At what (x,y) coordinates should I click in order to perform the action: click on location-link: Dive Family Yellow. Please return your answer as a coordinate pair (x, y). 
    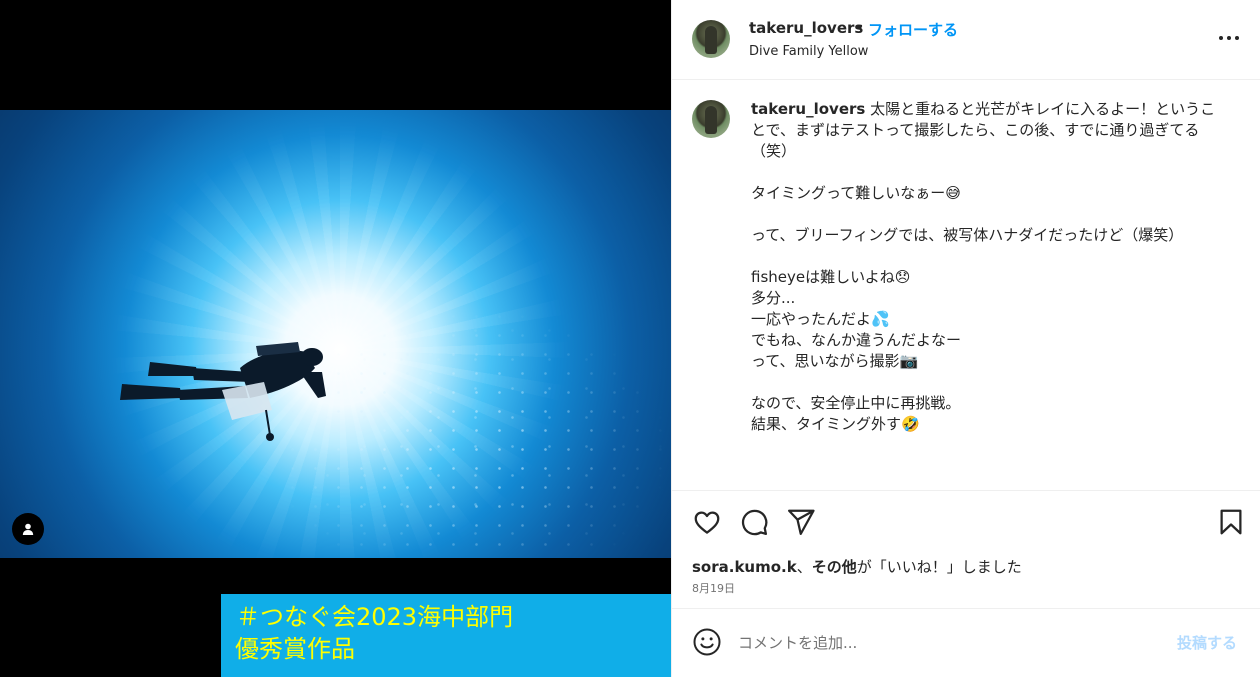
    Looking at the image, I should click on (808, 51).